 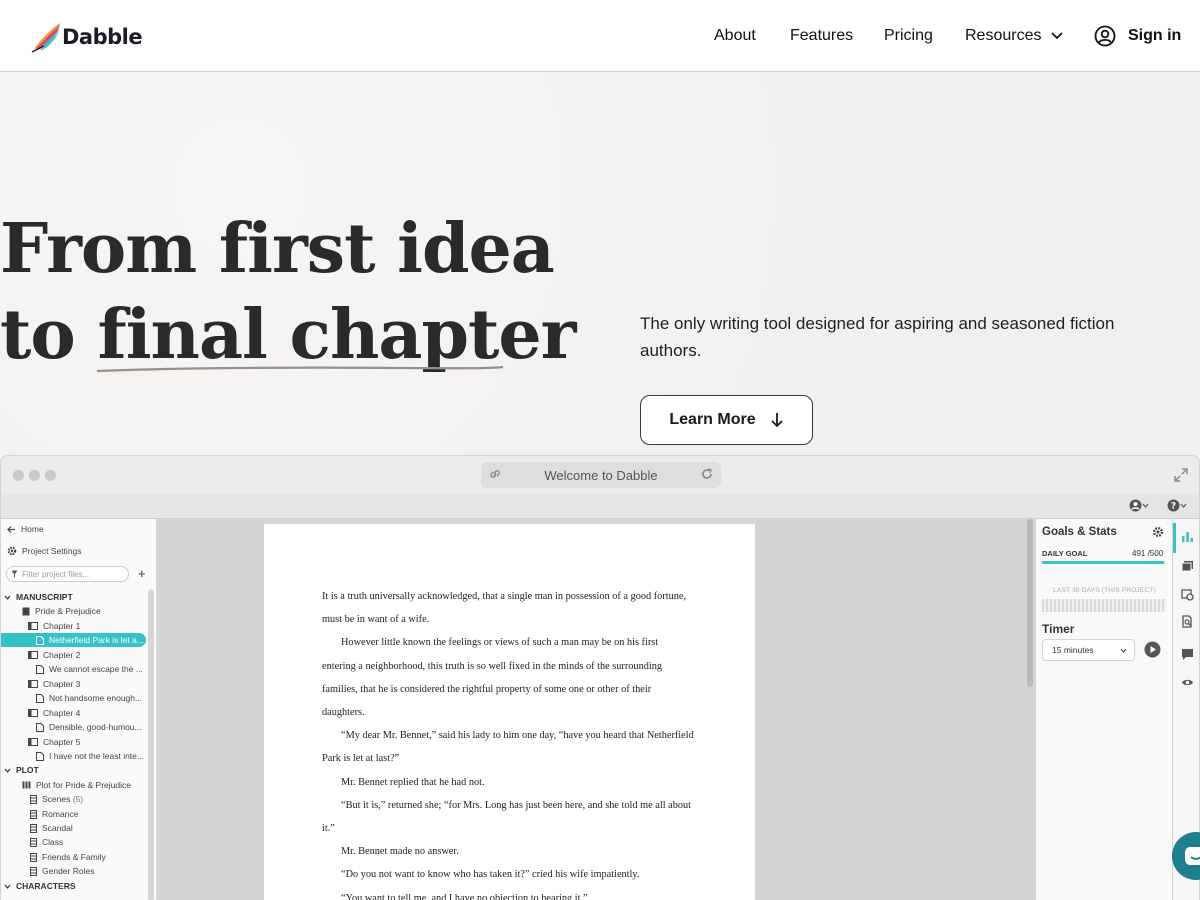 I want to click on plot-label: PLOT, so click(x=27, y=770).